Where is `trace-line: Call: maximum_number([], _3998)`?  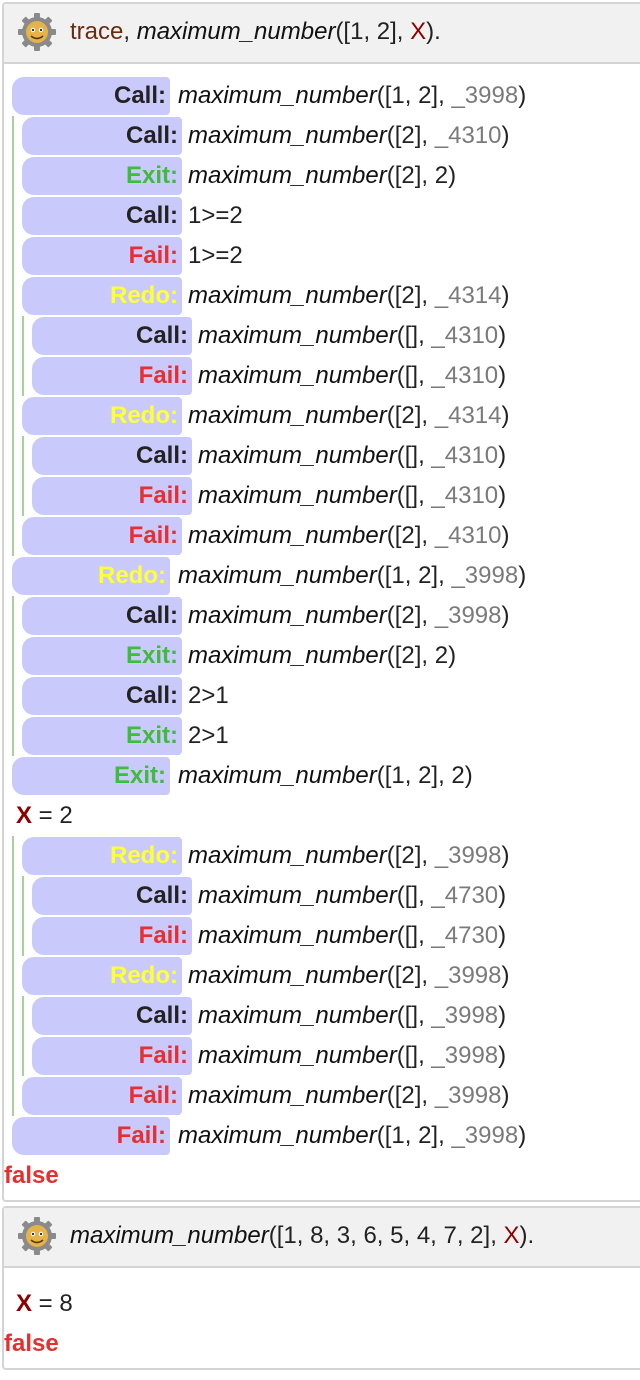
trace-line: Call: maximum_number([], _3998) is located at coordinates (322, 1016).